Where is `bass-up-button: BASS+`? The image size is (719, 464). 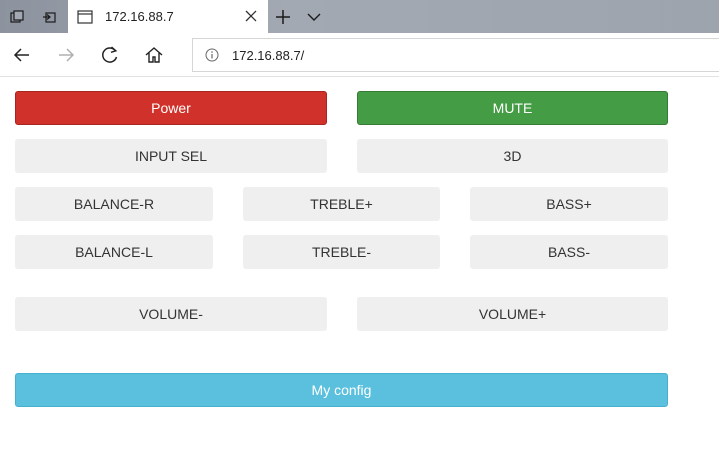
bass-up-button: BASS+ is located at coordinates (569, 204).